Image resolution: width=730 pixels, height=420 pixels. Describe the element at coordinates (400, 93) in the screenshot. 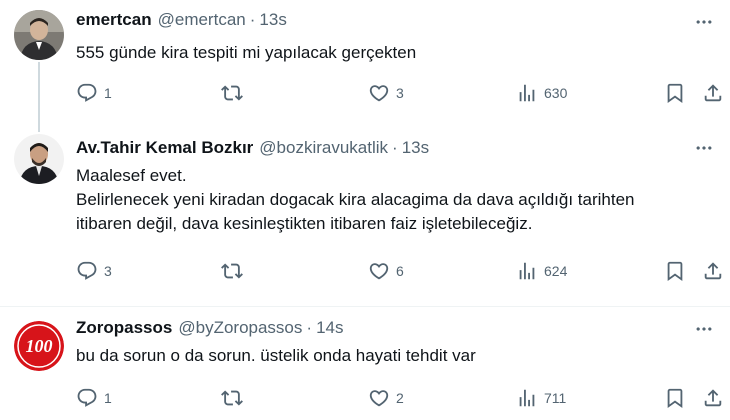

I see `like-count: 3` at that location.